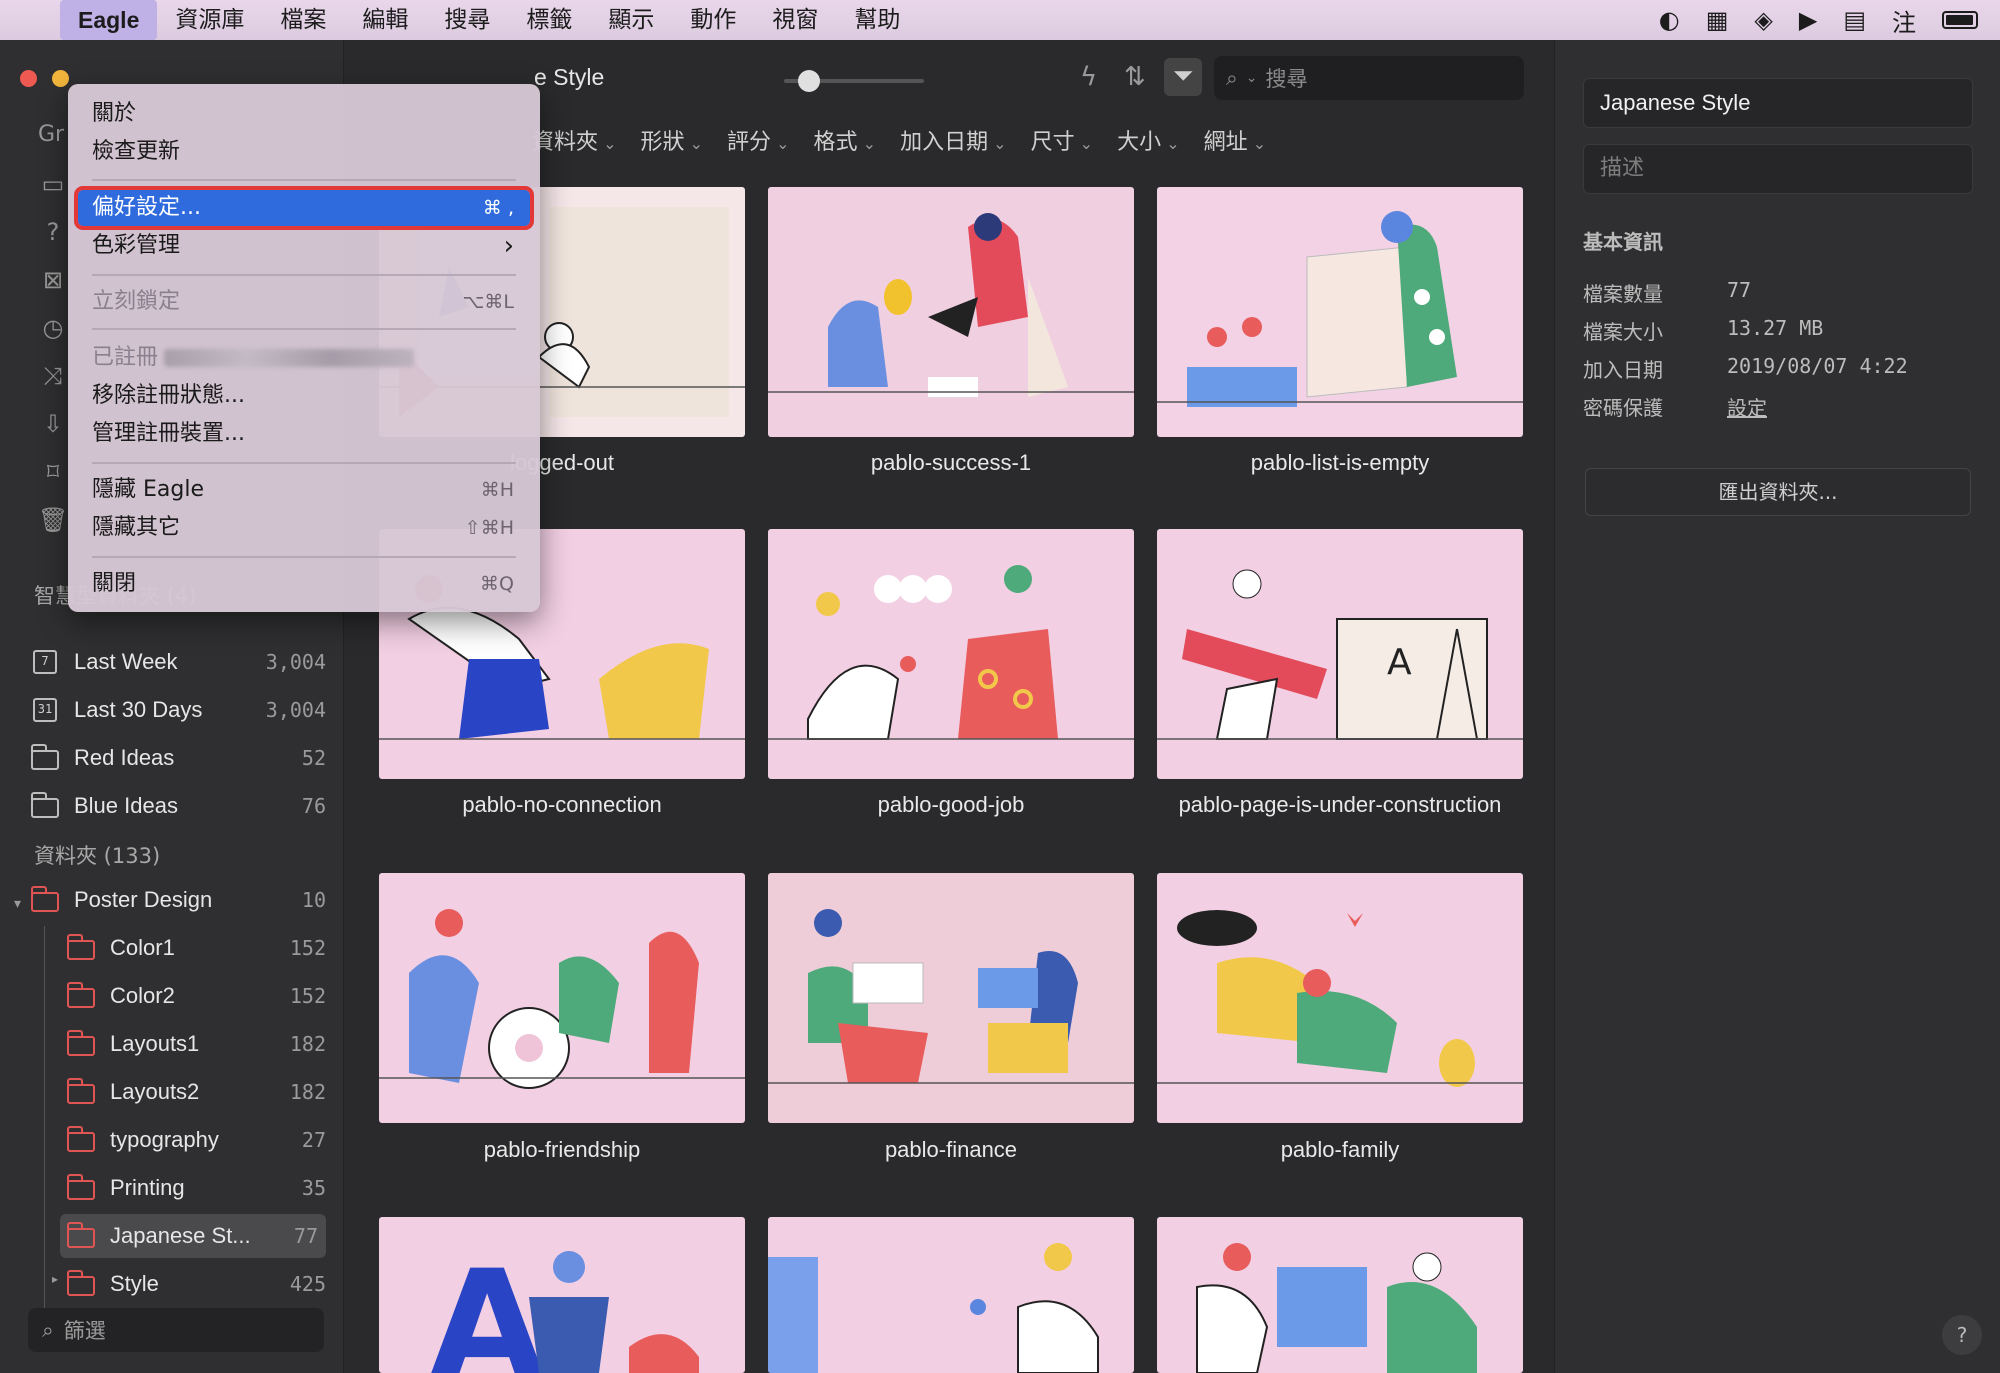 The image size is (2000, 1373). Describe the element at coordinates (795, 20) in the screenshot. I see `menu-window: 視窗` at that location.